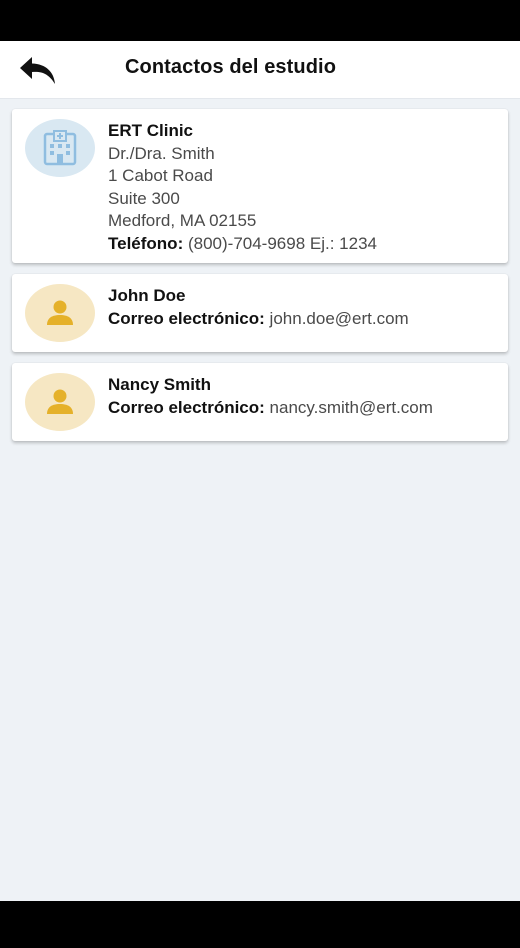 The height and width of the screenshot is (948, 520). I want to click on contact-name: ERT Clinic, so click(151, 130).